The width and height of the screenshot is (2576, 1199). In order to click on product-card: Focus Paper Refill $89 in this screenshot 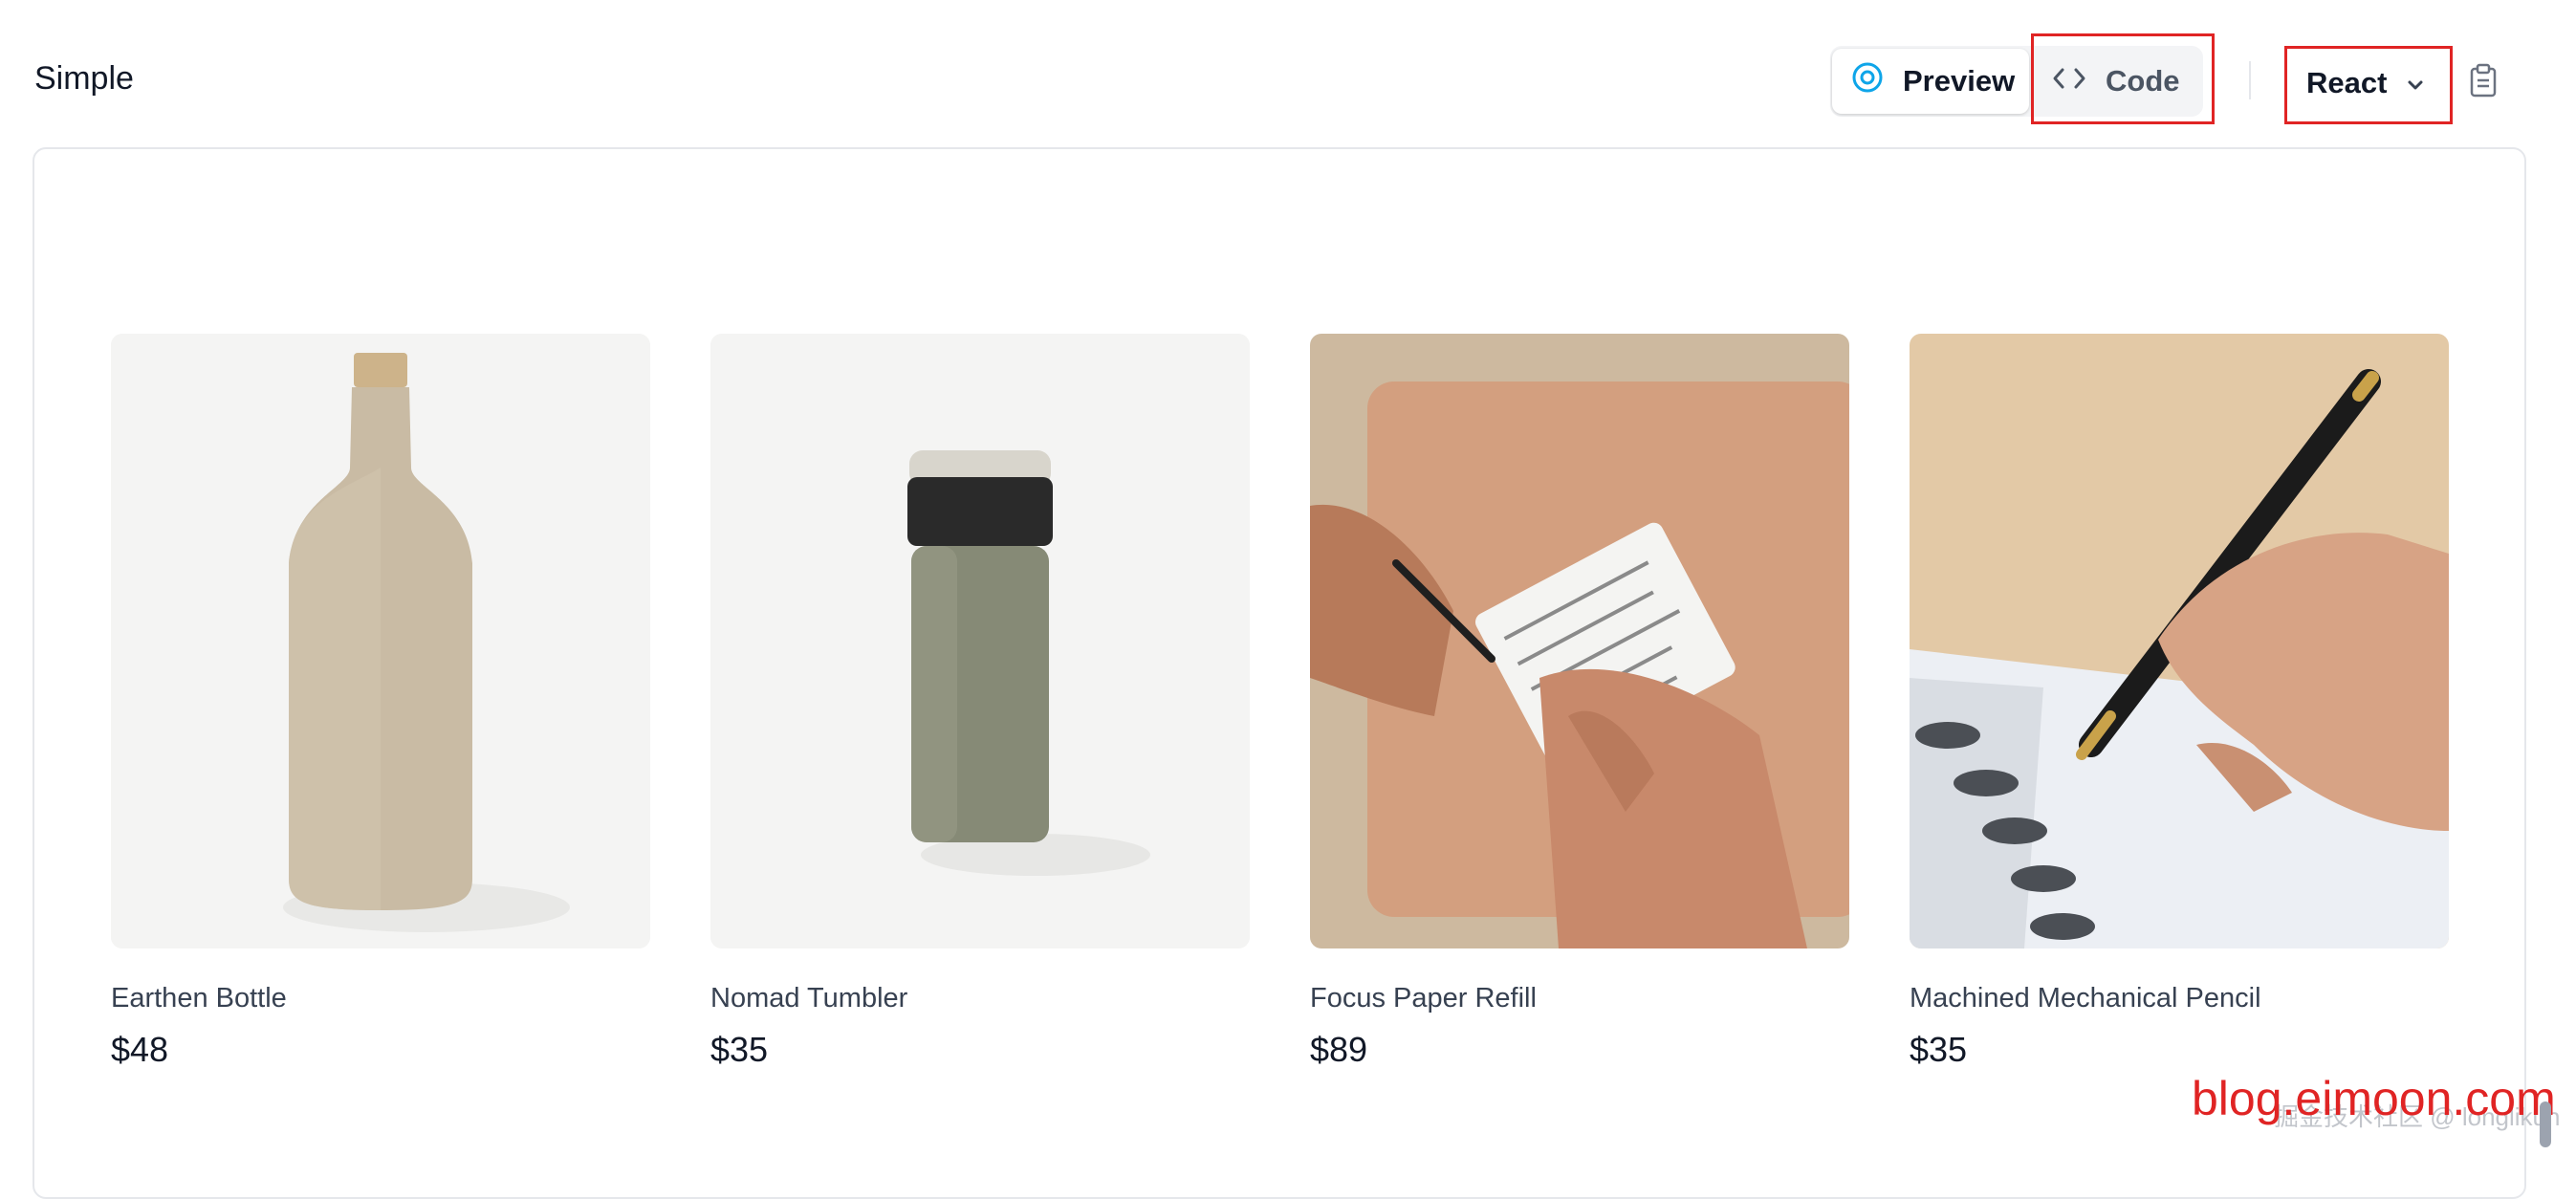, I will do `click(1579, 702)`.